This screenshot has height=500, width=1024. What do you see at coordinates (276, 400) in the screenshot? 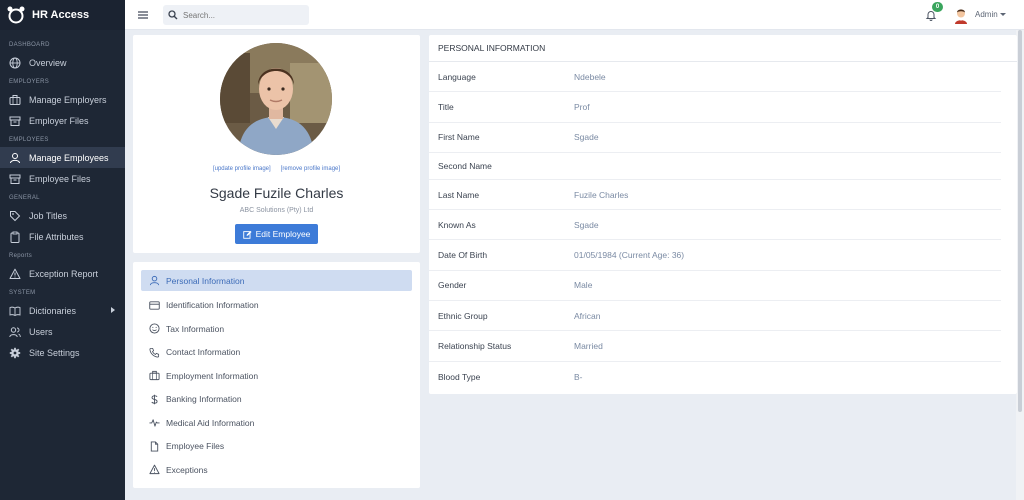
I see `menu-item-banking-information: Banking Information` at bounding box center [276, 400].